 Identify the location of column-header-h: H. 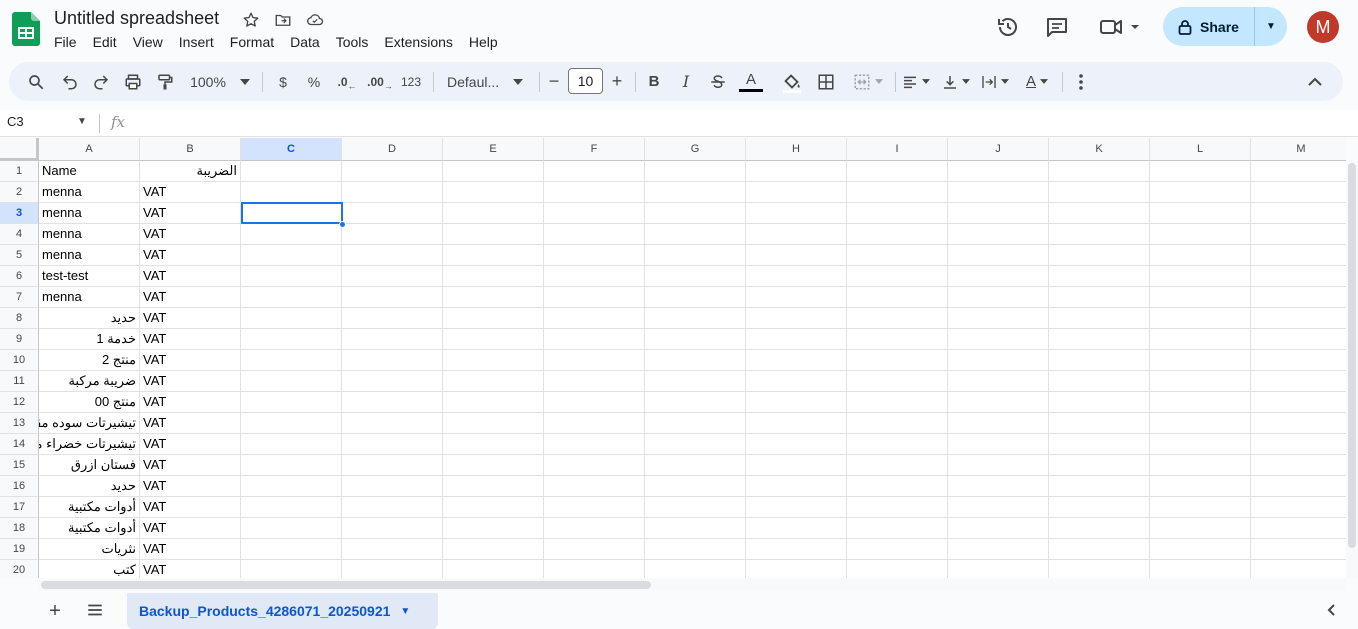
(796, 149).